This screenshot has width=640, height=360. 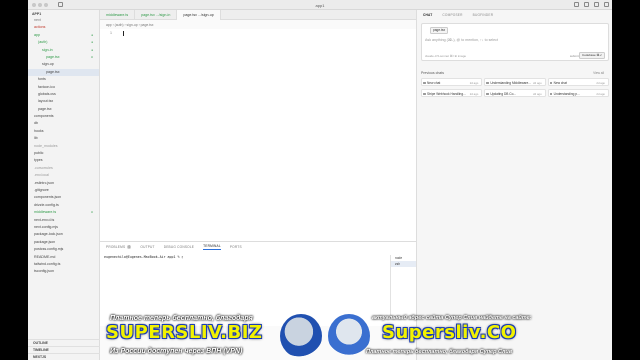 What do you see at coordinates (46, 145) in the screenshot?
I see `tree-item-label: node_modules` at bounding box center [46, 145].